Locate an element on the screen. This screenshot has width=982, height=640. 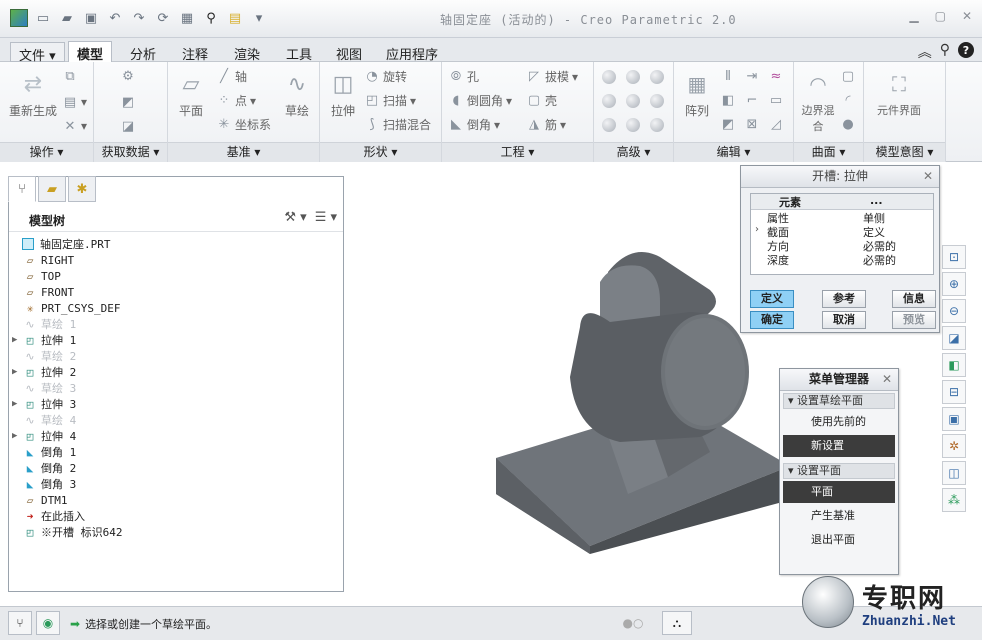
element-row: 深度 必需的 is located at coordinates (842, 259).